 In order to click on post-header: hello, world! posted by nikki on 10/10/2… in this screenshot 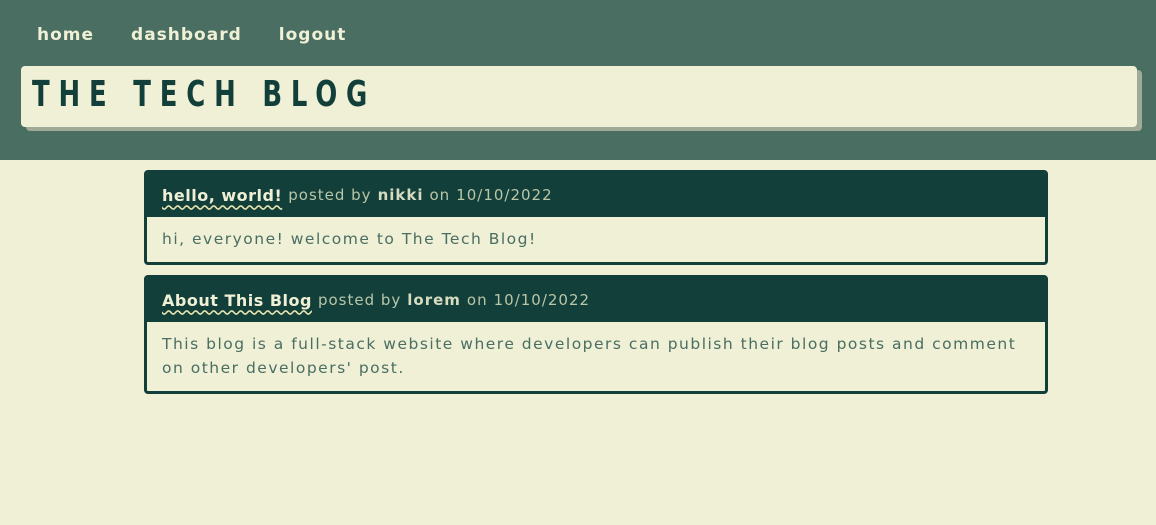, I will do `click(596, 195)`.